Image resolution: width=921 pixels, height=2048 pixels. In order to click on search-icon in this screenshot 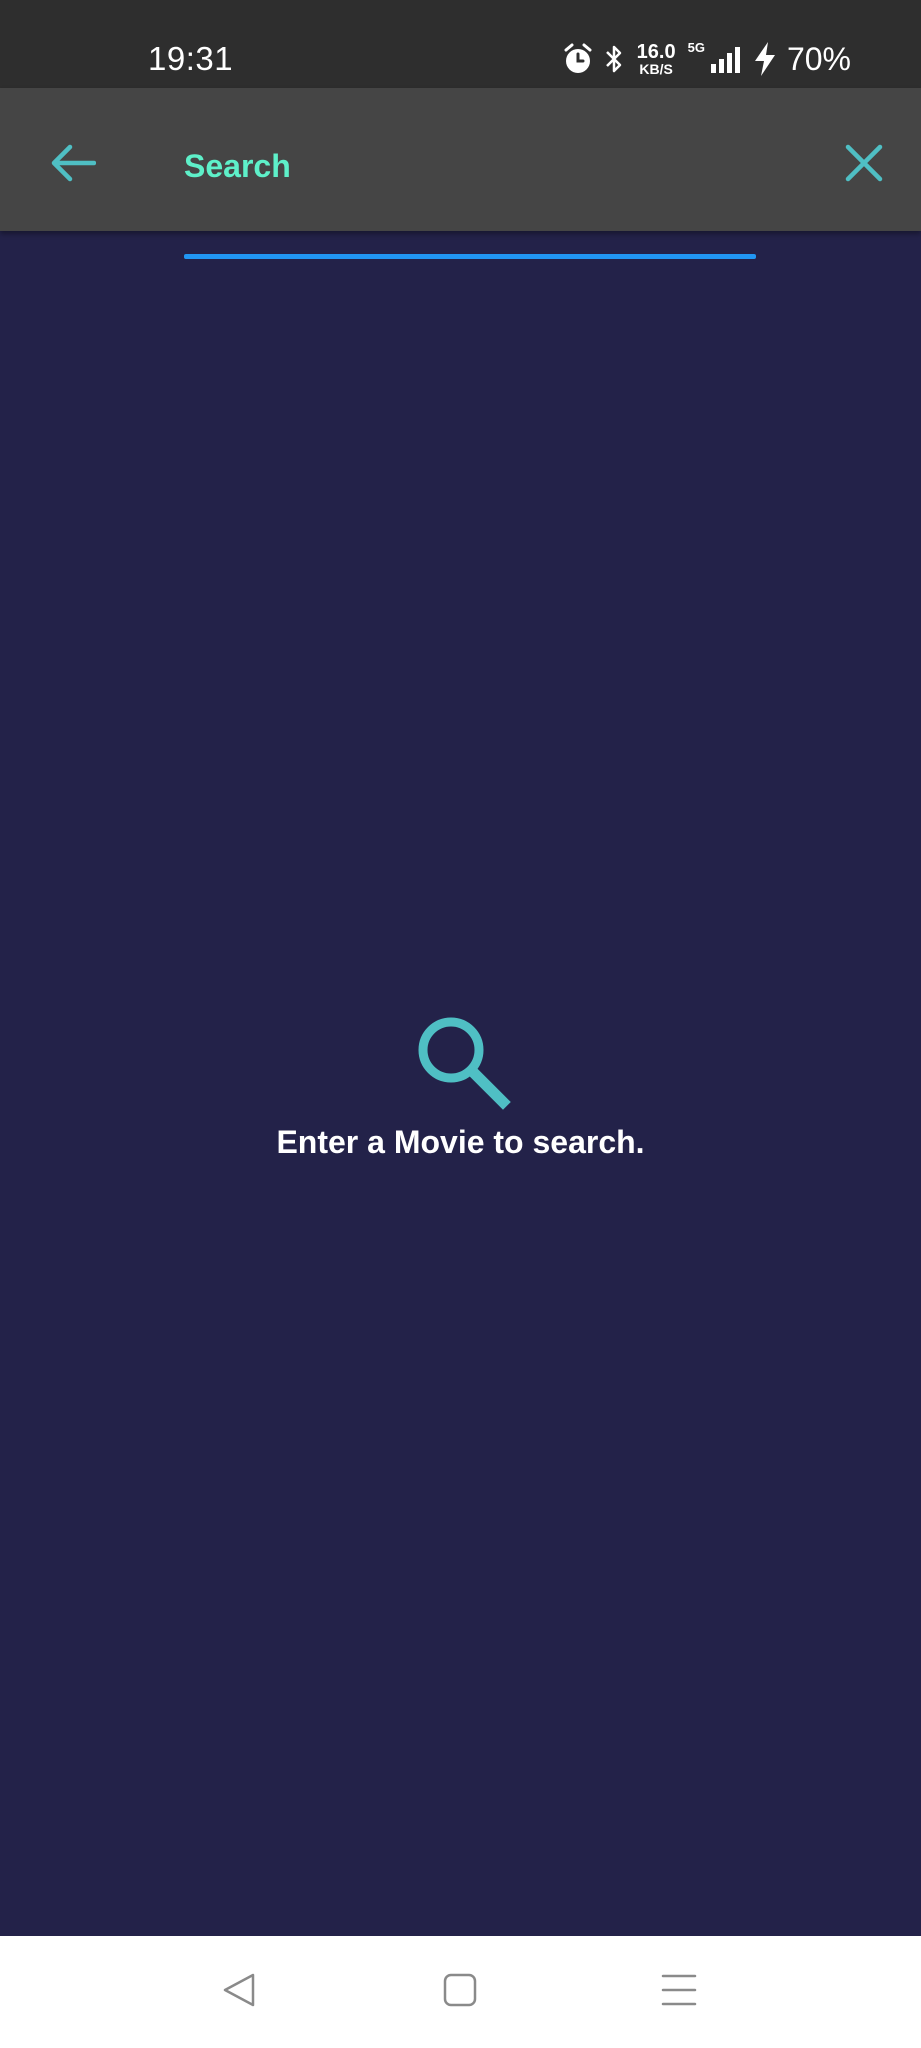, I will do `click(461, 1060)`.